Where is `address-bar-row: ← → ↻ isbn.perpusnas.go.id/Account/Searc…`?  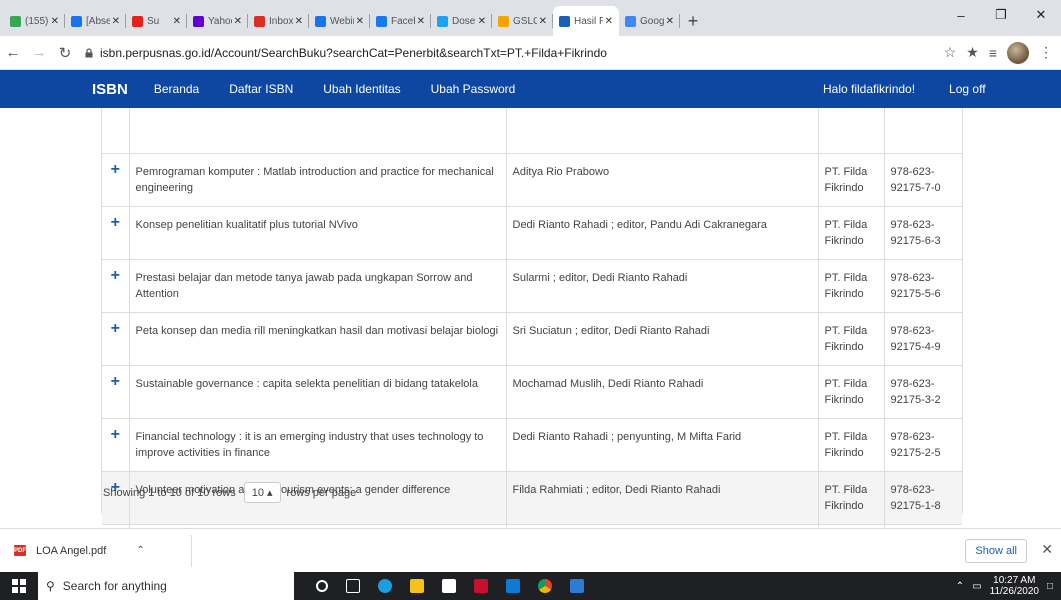
address-bar-row: ← → ↻ isbn.perpusnas.go.id/Account/Searc… is located at coordinates (530, 53).